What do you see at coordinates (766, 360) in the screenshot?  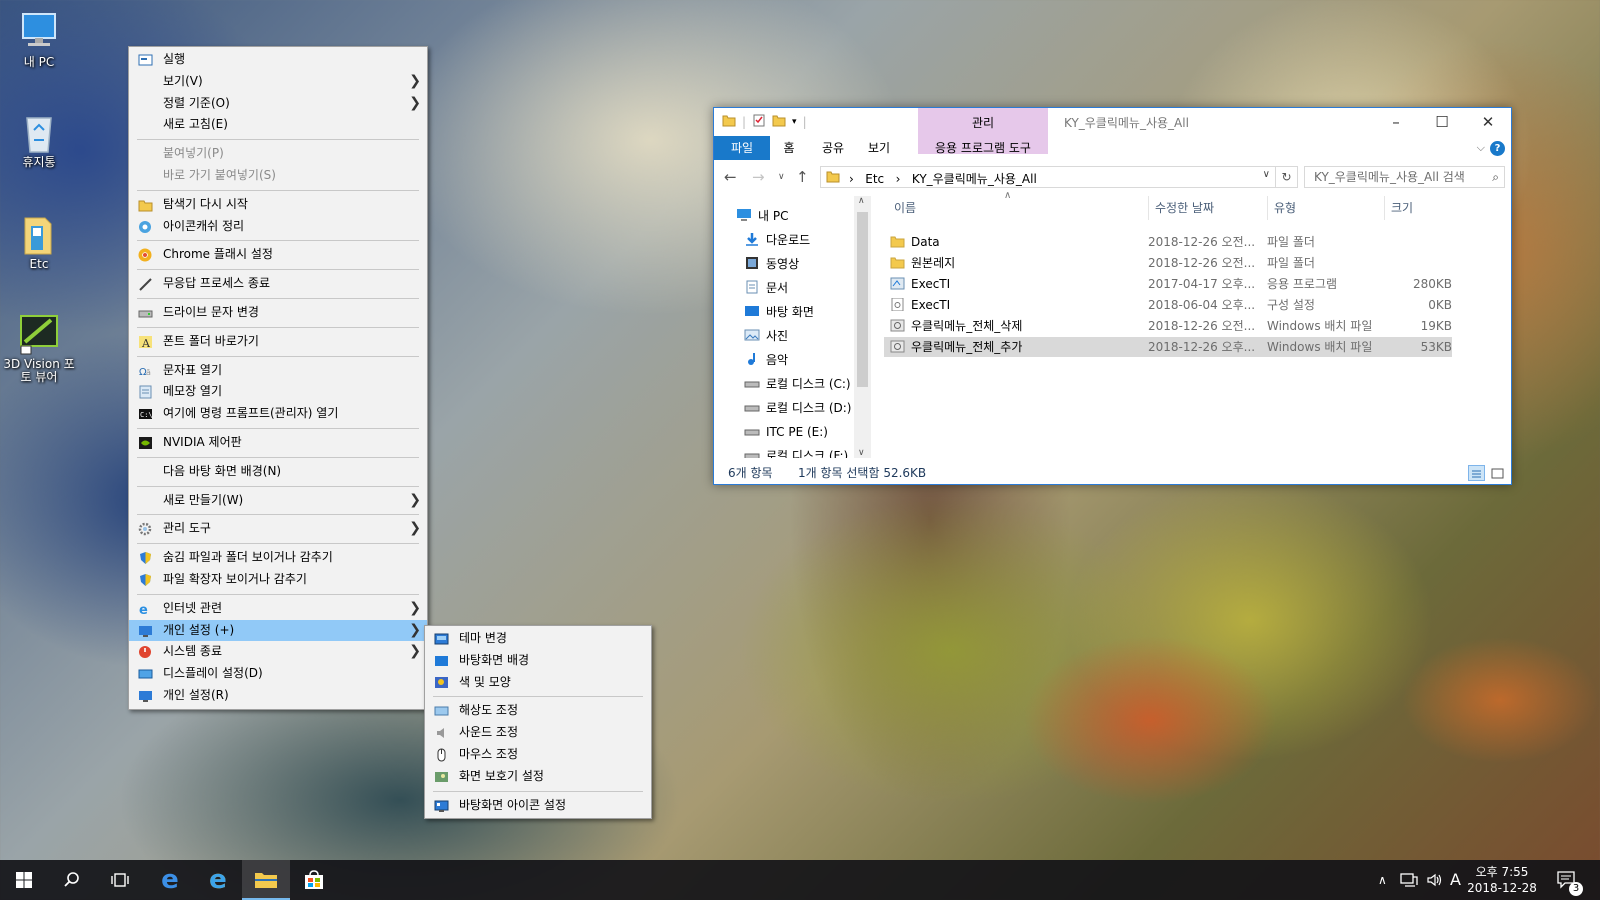 I see `nav-item-music: 음악` at bounding box center [766, 360].